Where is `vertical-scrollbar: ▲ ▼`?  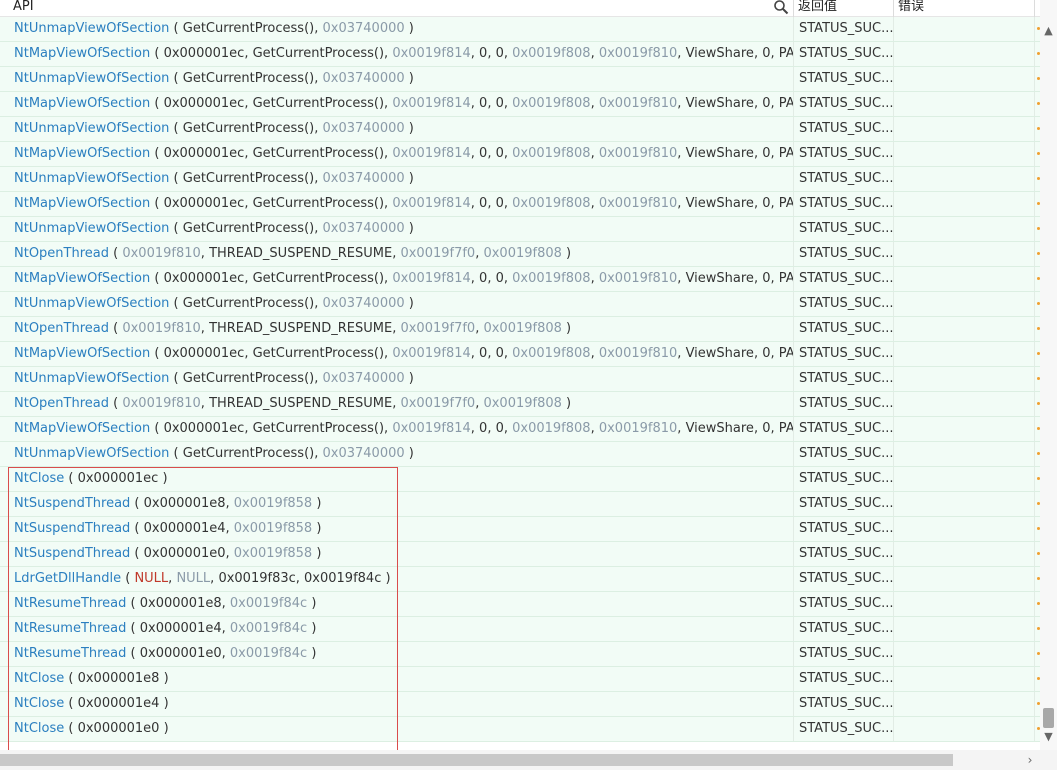
vertical-scrollbar: ▲ ▼ is located at coordinates (1048, 375).